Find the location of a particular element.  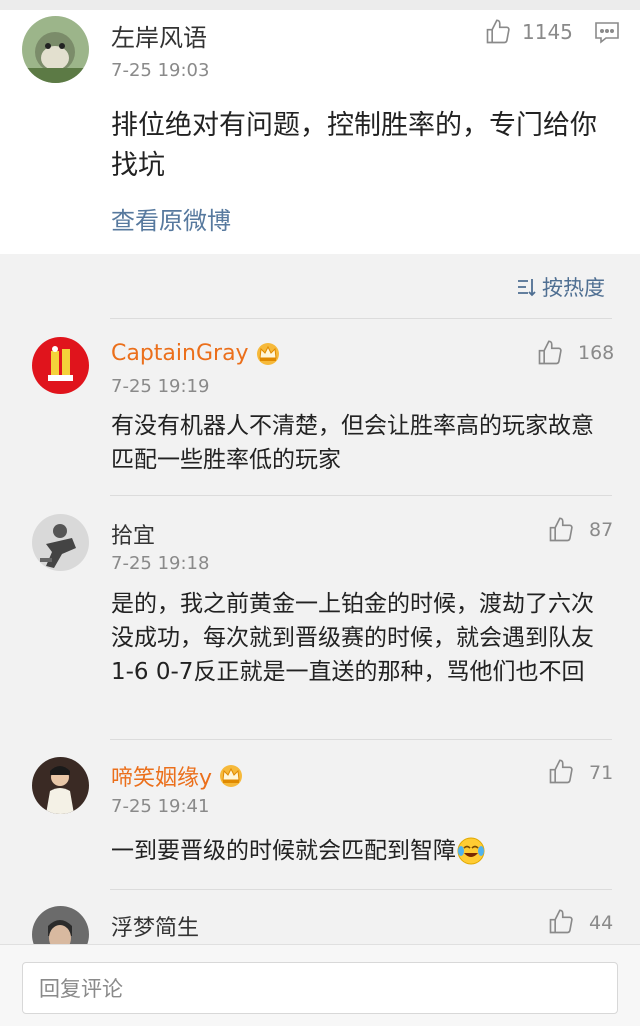

sort-label: 按热度 is located at coordinates (573, 288).